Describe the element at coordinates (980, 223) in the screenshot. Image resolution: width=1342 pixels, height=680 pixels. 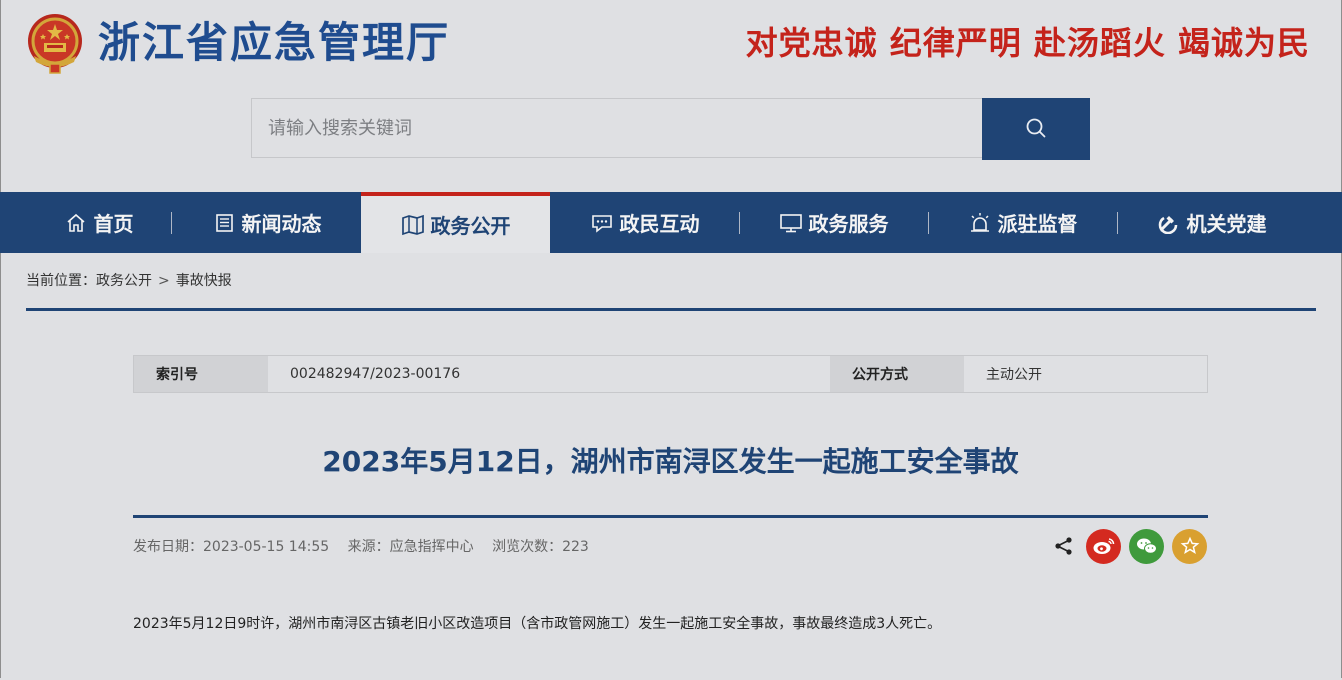
I see `siren-icon` at that location.